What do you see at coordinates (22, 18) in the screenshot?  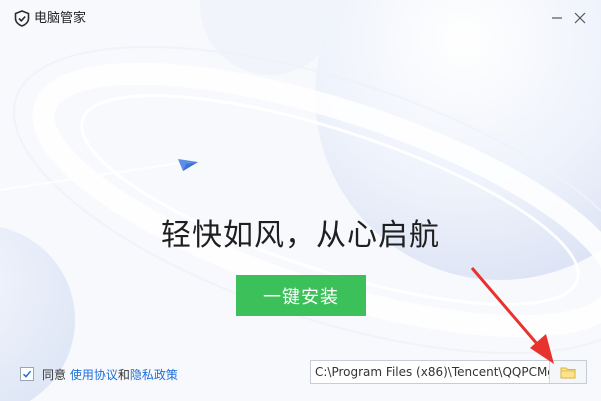 I see `shield-icon` at bounding box center [22, 18].